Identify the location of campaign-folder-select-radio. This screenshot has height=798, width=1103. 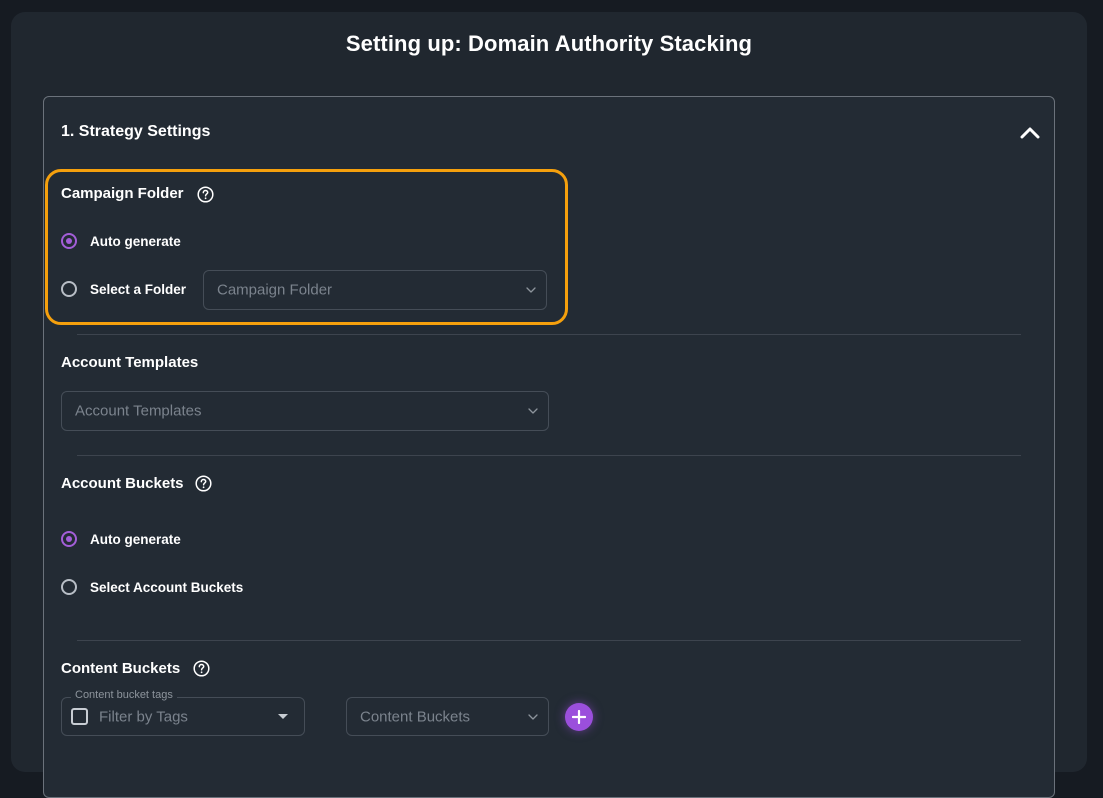
(69, 289).